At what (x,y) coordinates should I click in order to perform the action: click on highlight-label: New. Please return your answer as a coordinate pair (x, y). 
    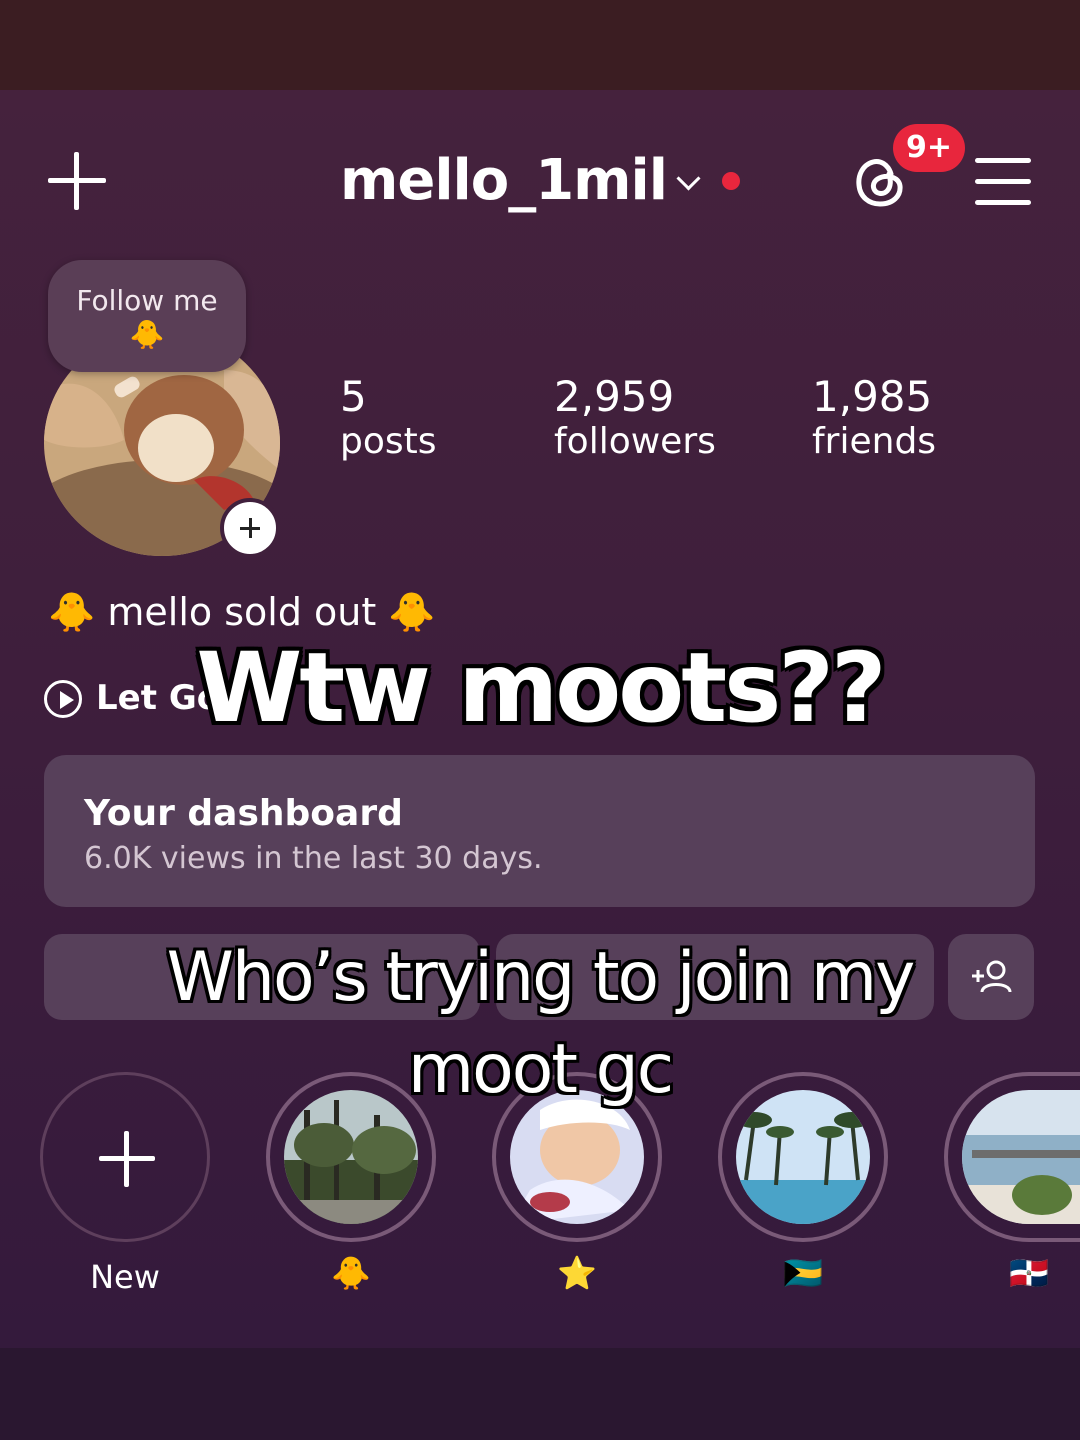
    Looking at the image, I should click on (125, 1277).